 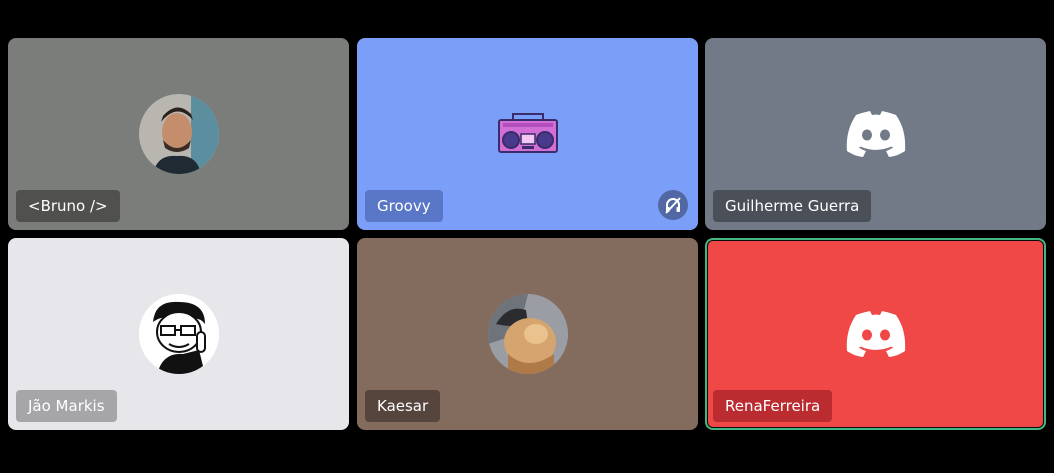 I want to click on participant-name: Jão Markis, so click(x=66, y=406).